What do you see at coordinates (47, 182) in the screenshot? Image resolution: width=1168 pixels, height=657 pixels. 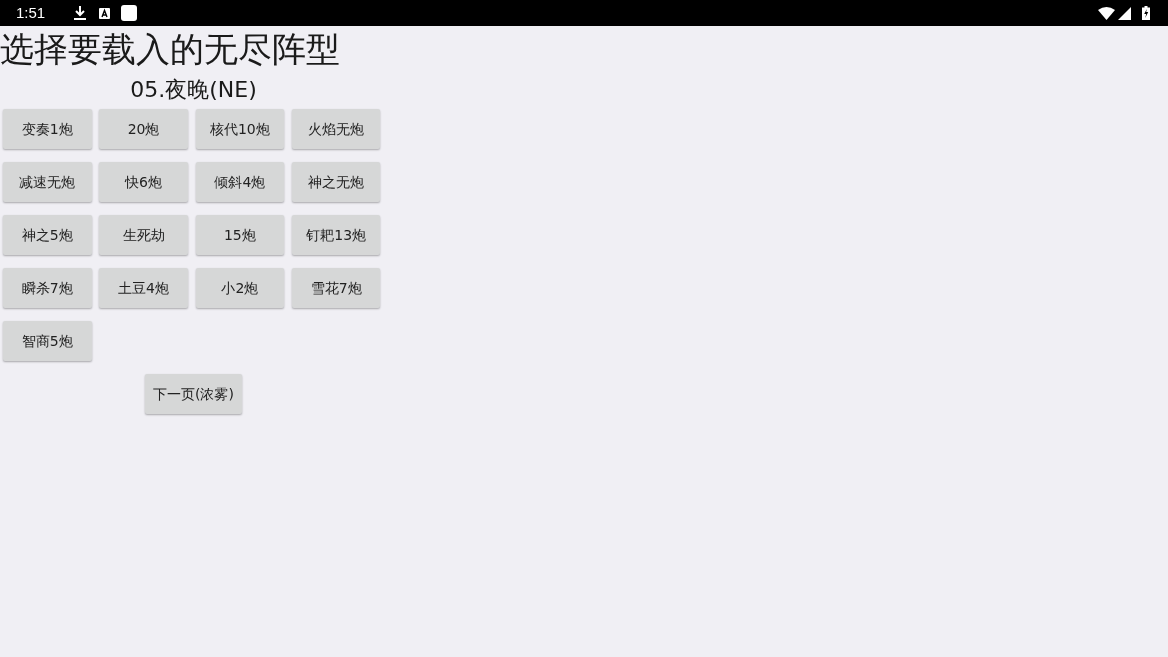 I see `formation-button: 减速无炮` at bounding box center [47, 182].